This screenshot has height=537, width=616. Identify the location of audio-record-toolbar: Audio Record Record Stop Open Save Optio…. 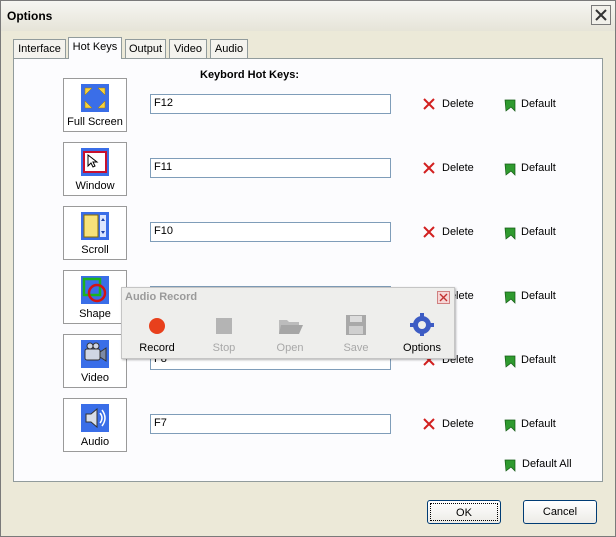
(288, 323).